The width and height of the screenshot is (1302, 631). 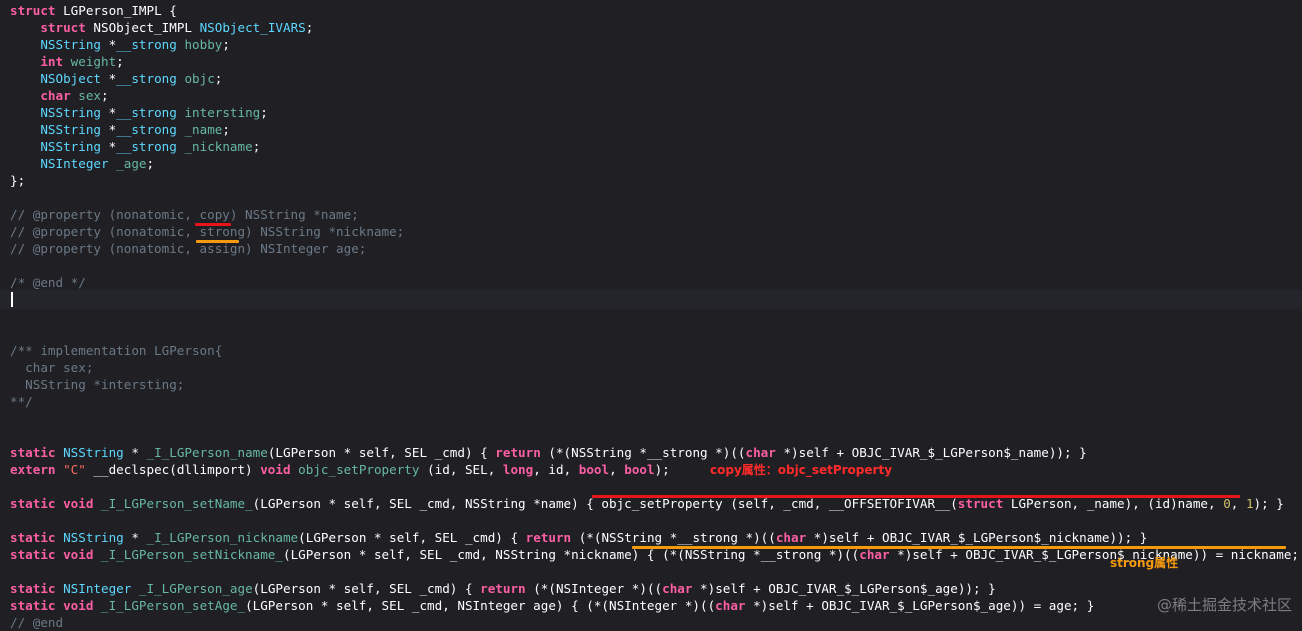 I want to click on copy-annotation: copy属性：objc_setProperty, so click(x=801, y=470).